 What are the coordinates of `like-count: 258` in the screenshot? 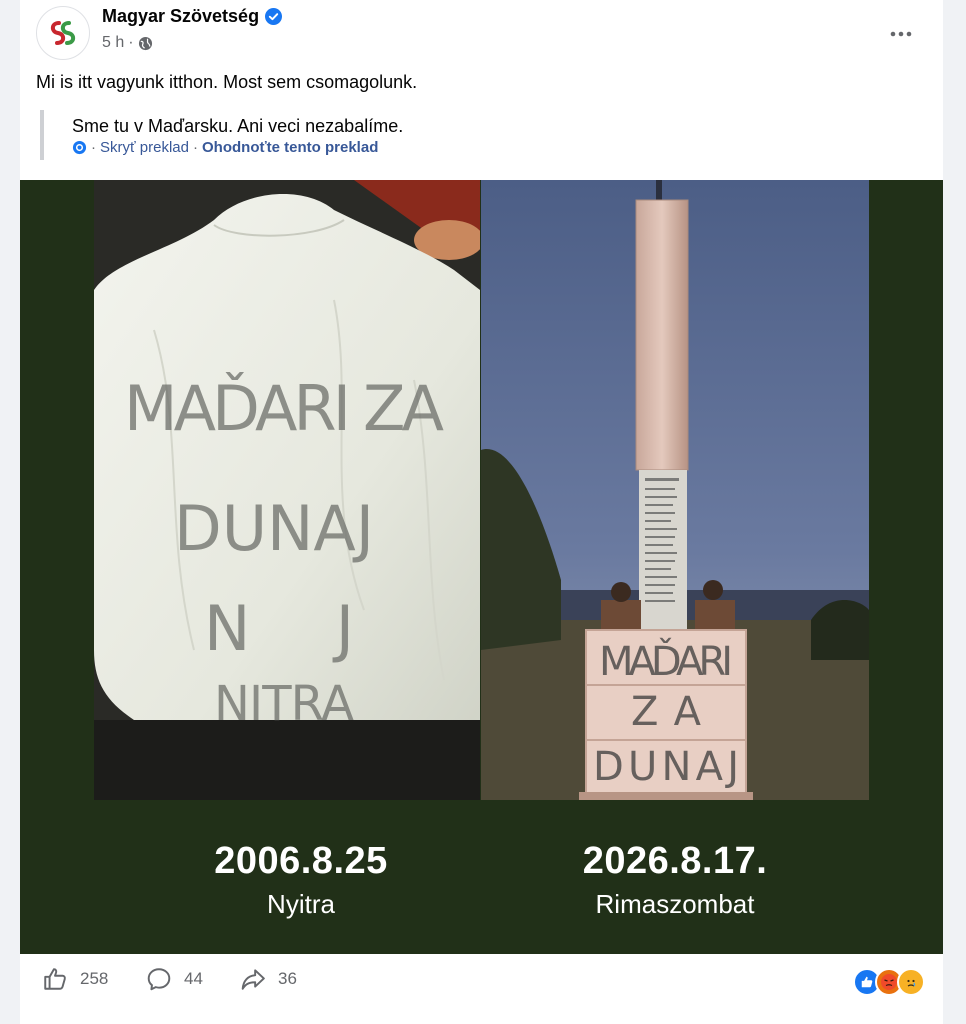 It's located at (94, 978).